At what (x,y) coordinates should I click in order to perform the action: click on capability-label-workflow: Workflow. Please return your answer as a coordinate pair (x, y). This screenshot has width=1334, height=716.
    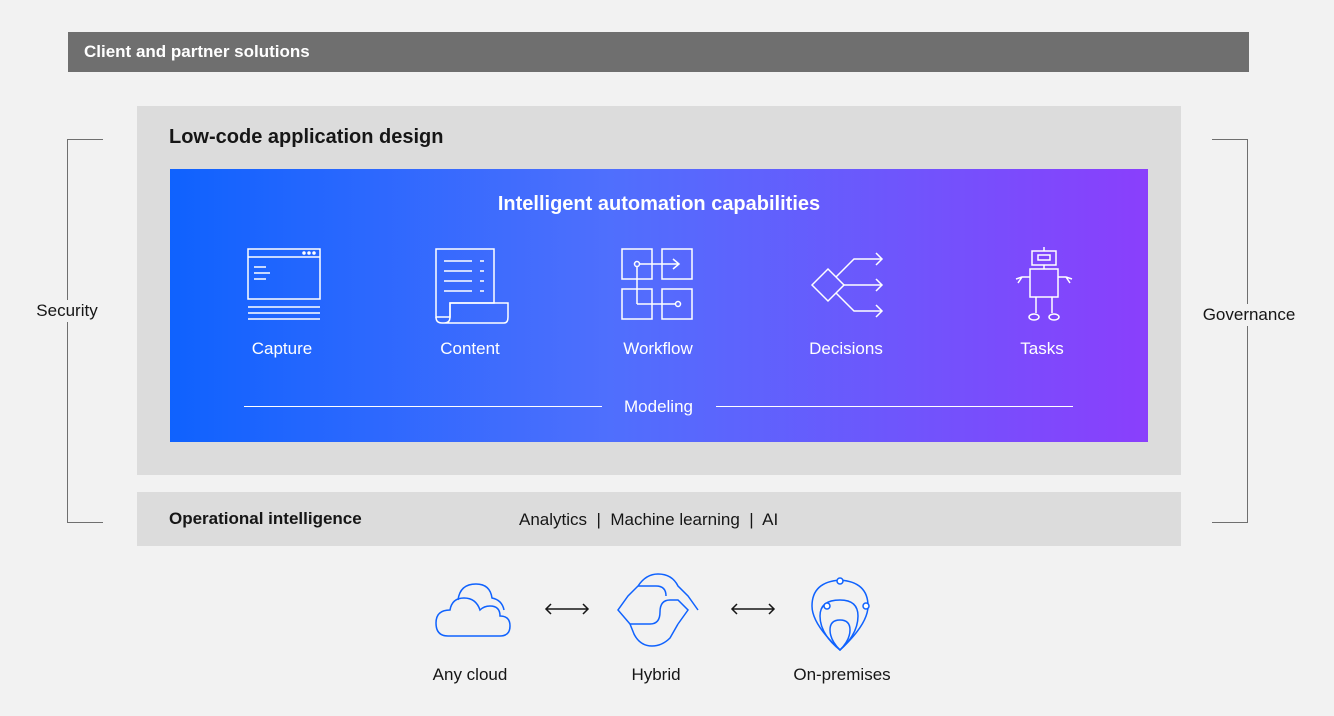
    Looking at the image, I should click on (658, 348).